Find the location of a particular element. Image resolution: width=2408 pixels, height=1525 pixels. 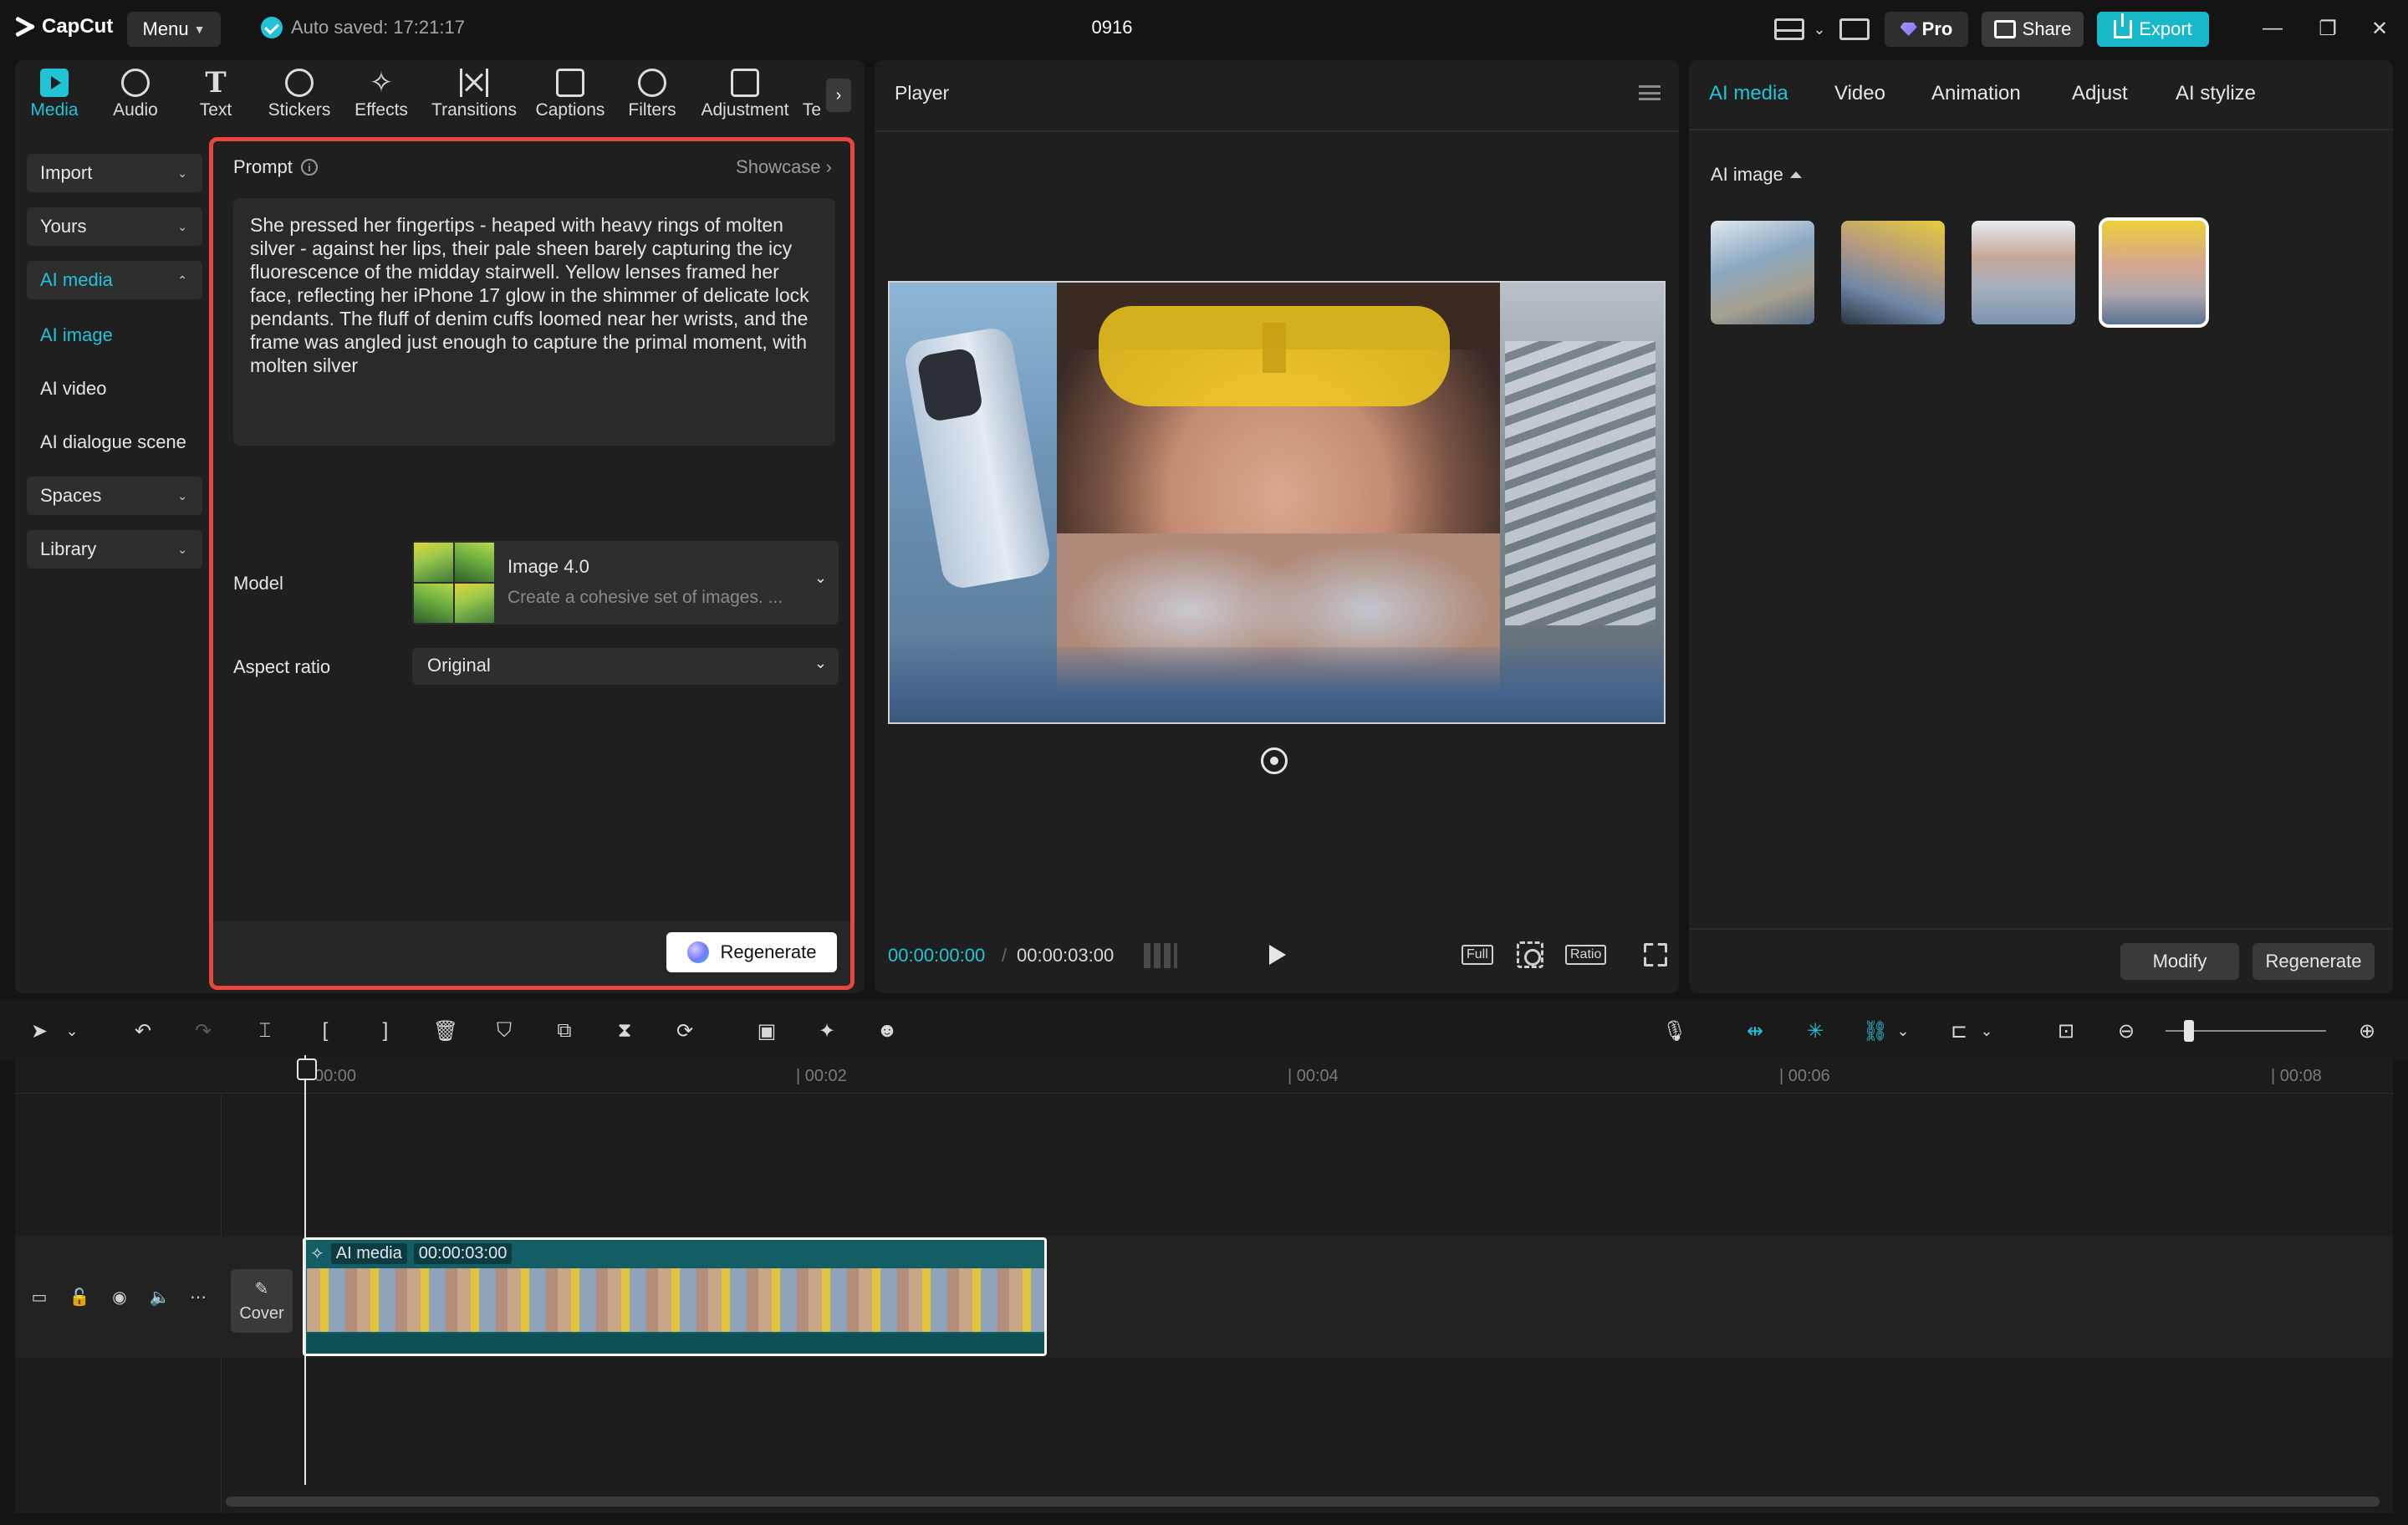

nav-ai-media: AI media ⌃ is located at coordinates (115, 280).